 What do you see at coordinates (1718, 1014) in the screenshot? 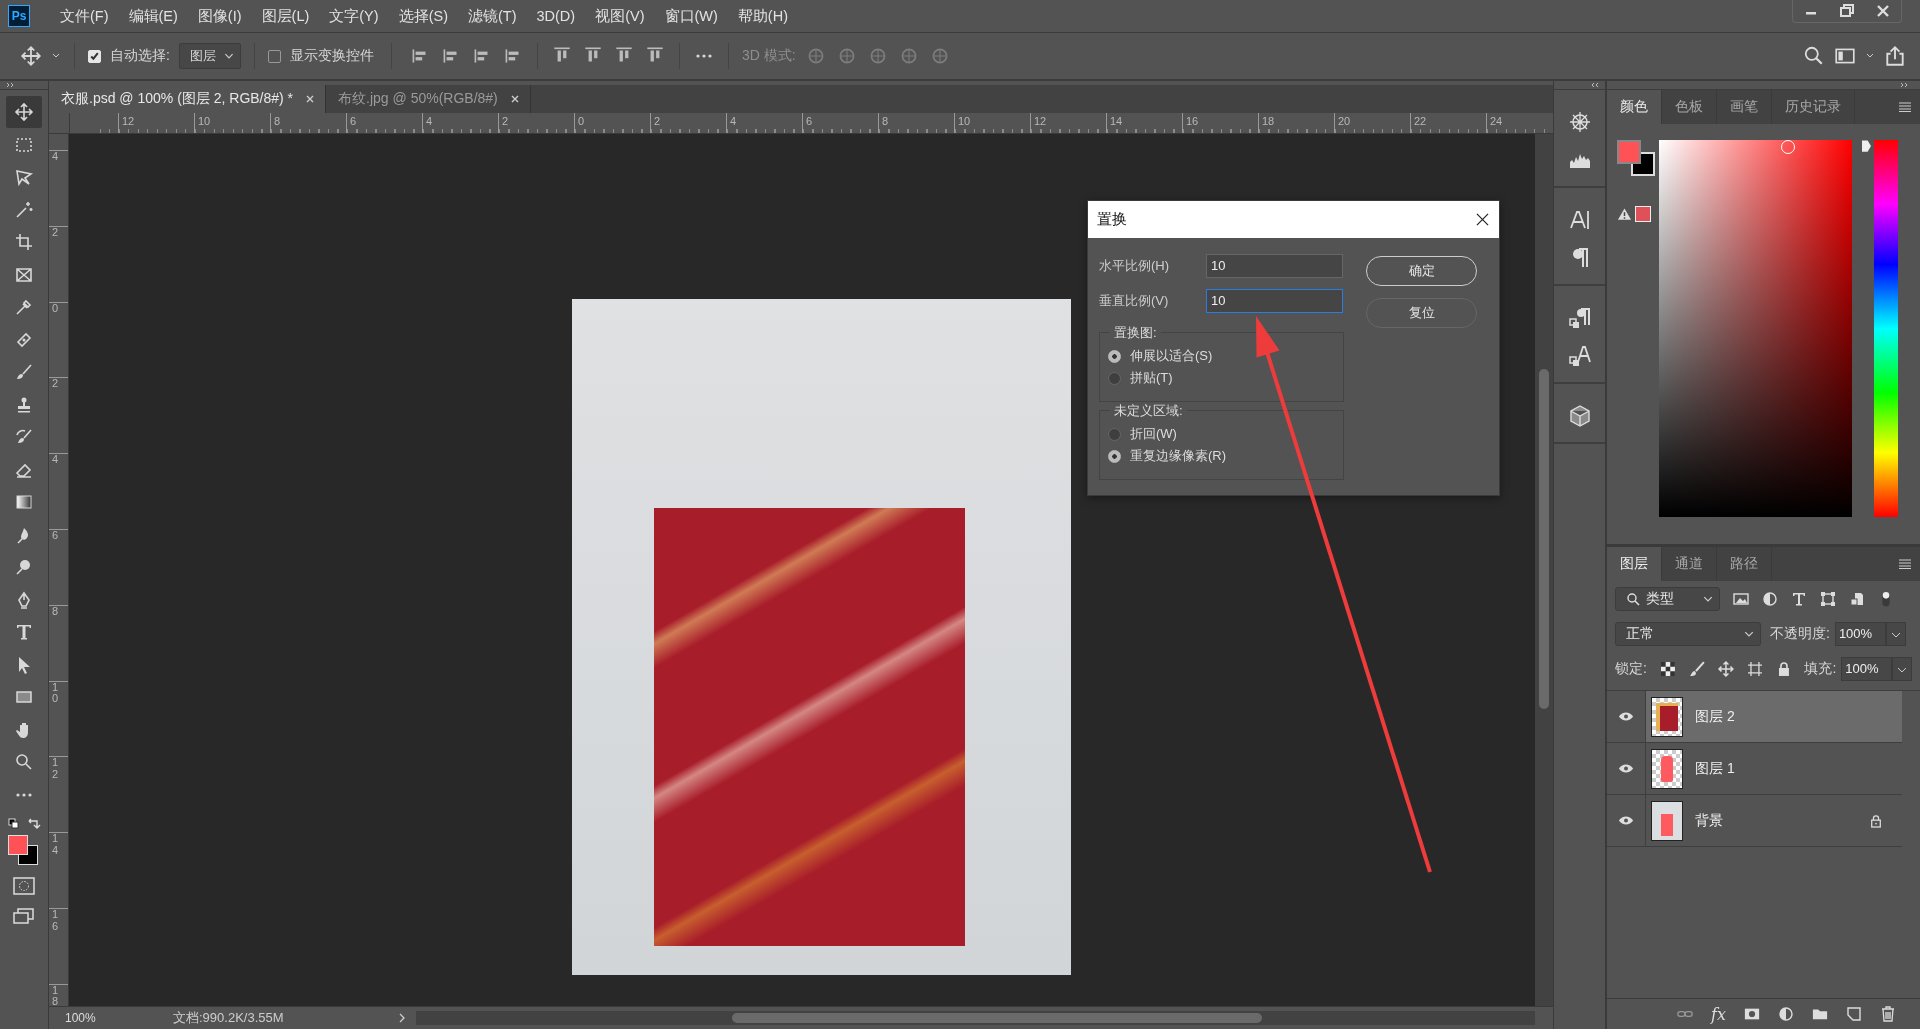
I see `layer-style-button: fx` at bounding box center [1718, 1014].